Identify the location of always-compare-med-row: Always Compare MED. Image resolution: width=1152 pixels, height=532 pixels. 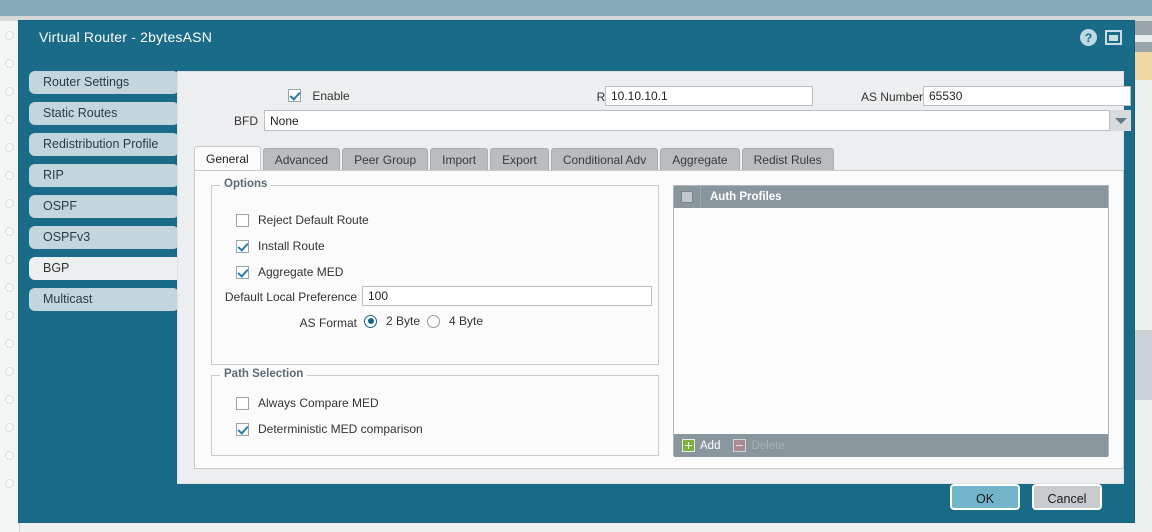
(307, 403).